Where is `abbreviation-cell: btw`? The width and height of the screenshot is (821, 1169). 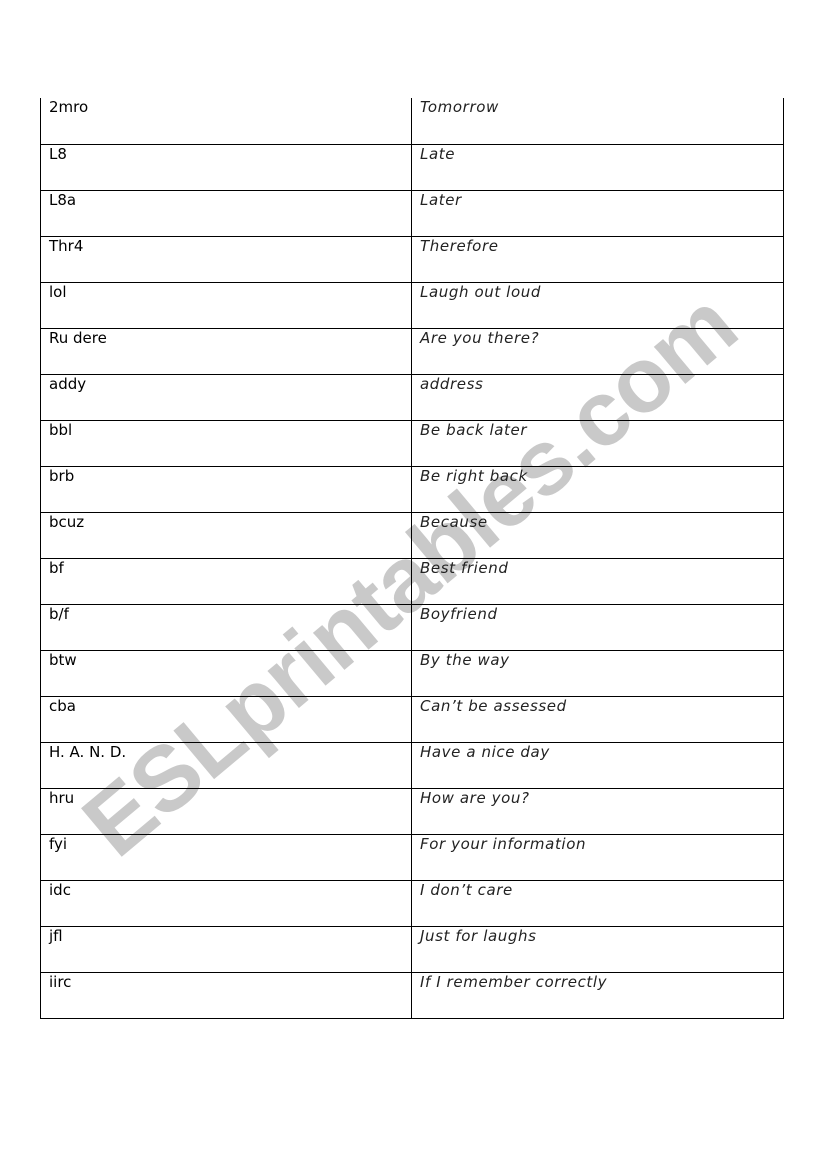 abbreviation-cell: btw is located at coordinates (226, 673).